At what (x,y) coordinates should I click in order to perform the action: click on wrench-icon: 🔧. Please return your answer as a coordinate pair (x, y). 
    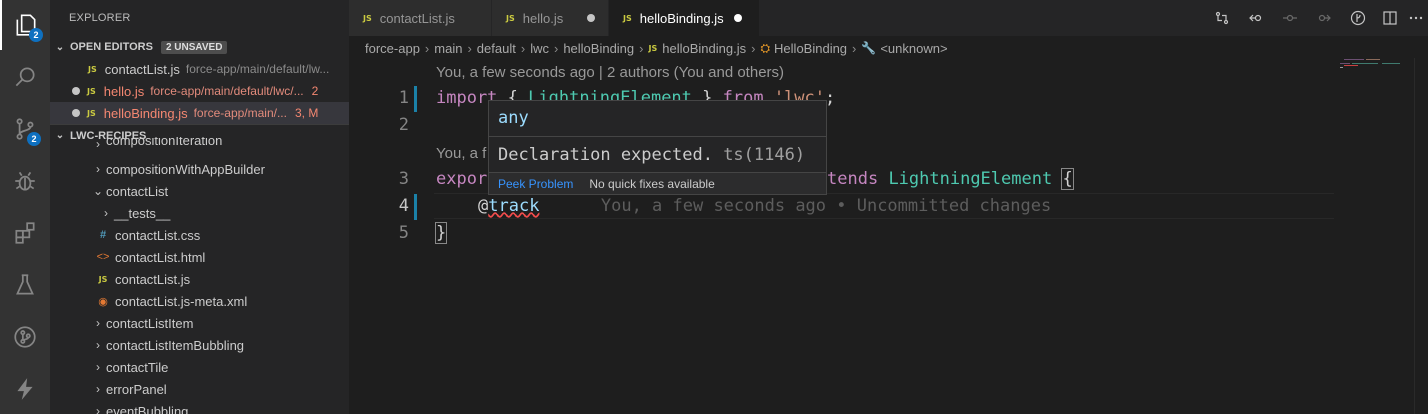
    Looking at the image, I should click on (869, 48).